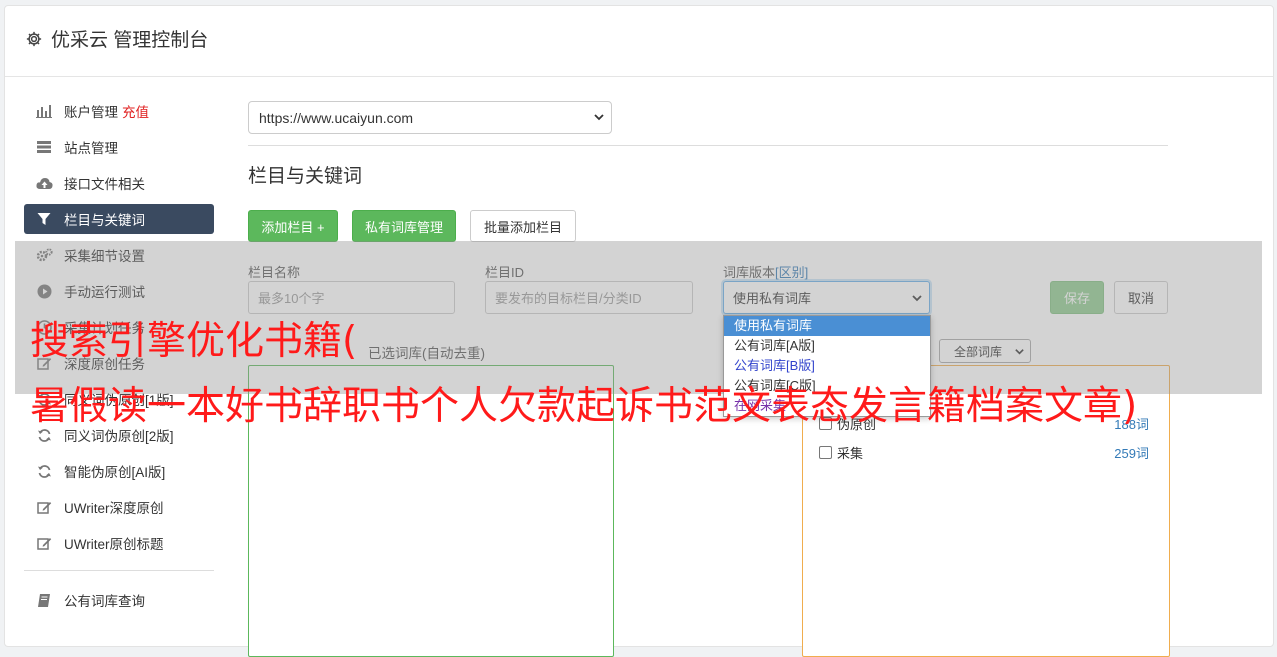  What do you see at coordinates (44, 147) in the screenshot?
I see `server-icon` at bounding box center [44, 147].